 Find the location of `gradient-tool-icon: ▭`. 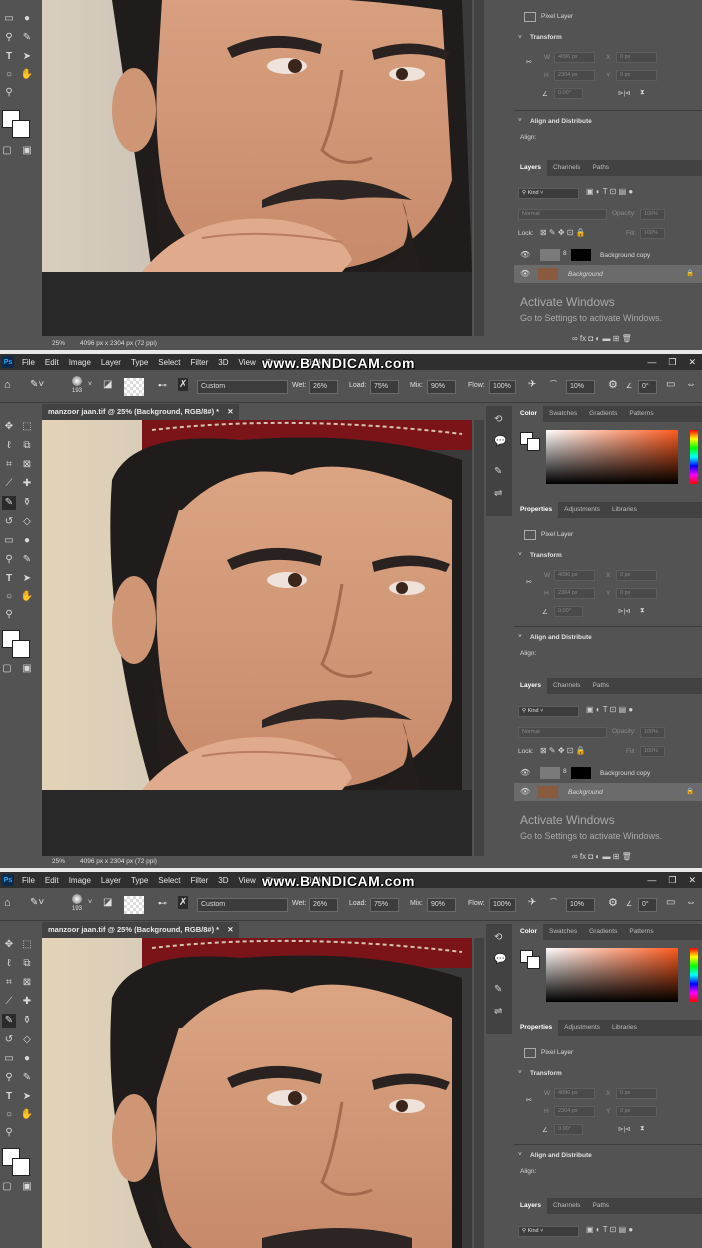

gradient-tool-icon: ▭ is located at coordinates (9, 541).